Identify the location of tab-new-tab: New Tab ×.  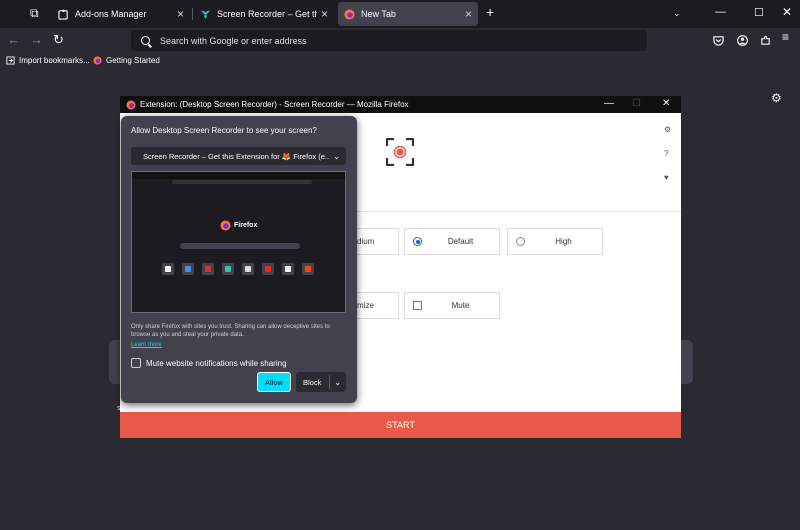
(408, 14).